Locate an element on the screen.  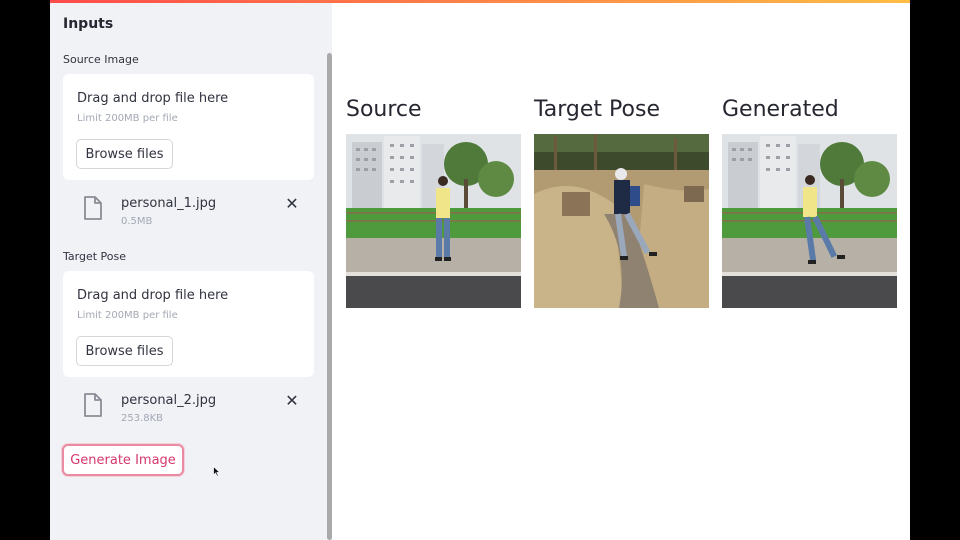
source-uploaded-file: personal_1.jpg 0.5MB ✕ is located at coordinates (188, 210).